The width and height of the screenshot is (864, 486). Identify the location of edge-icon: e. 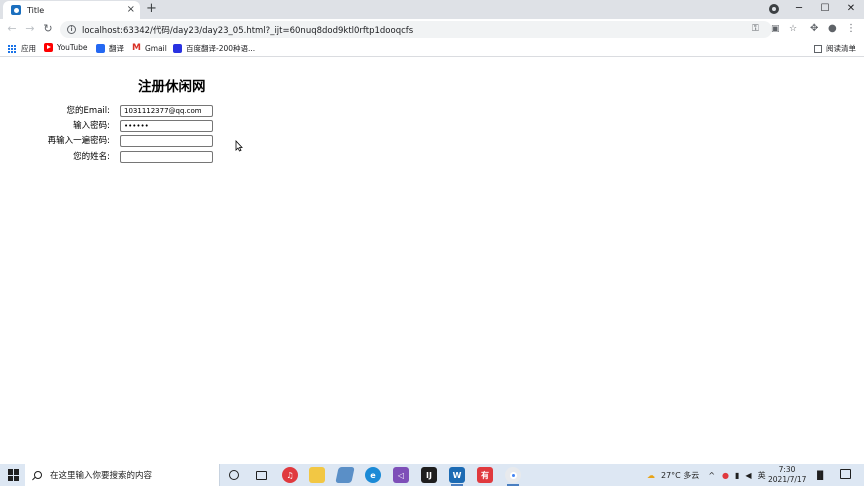
(373, 475).